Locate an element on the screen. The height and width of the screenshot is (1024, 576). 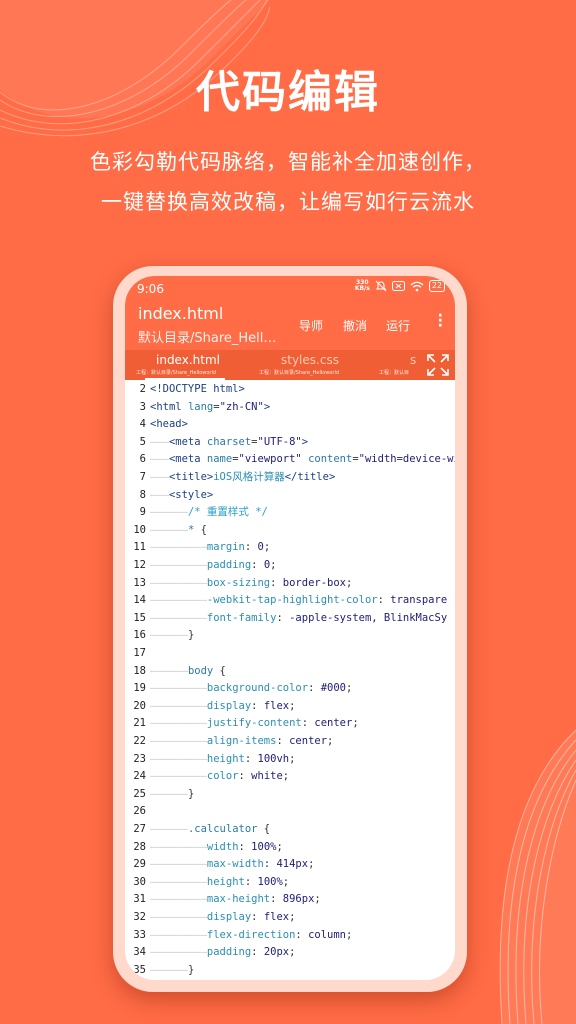
line-number: 11 is located at coordinates (139, 547).